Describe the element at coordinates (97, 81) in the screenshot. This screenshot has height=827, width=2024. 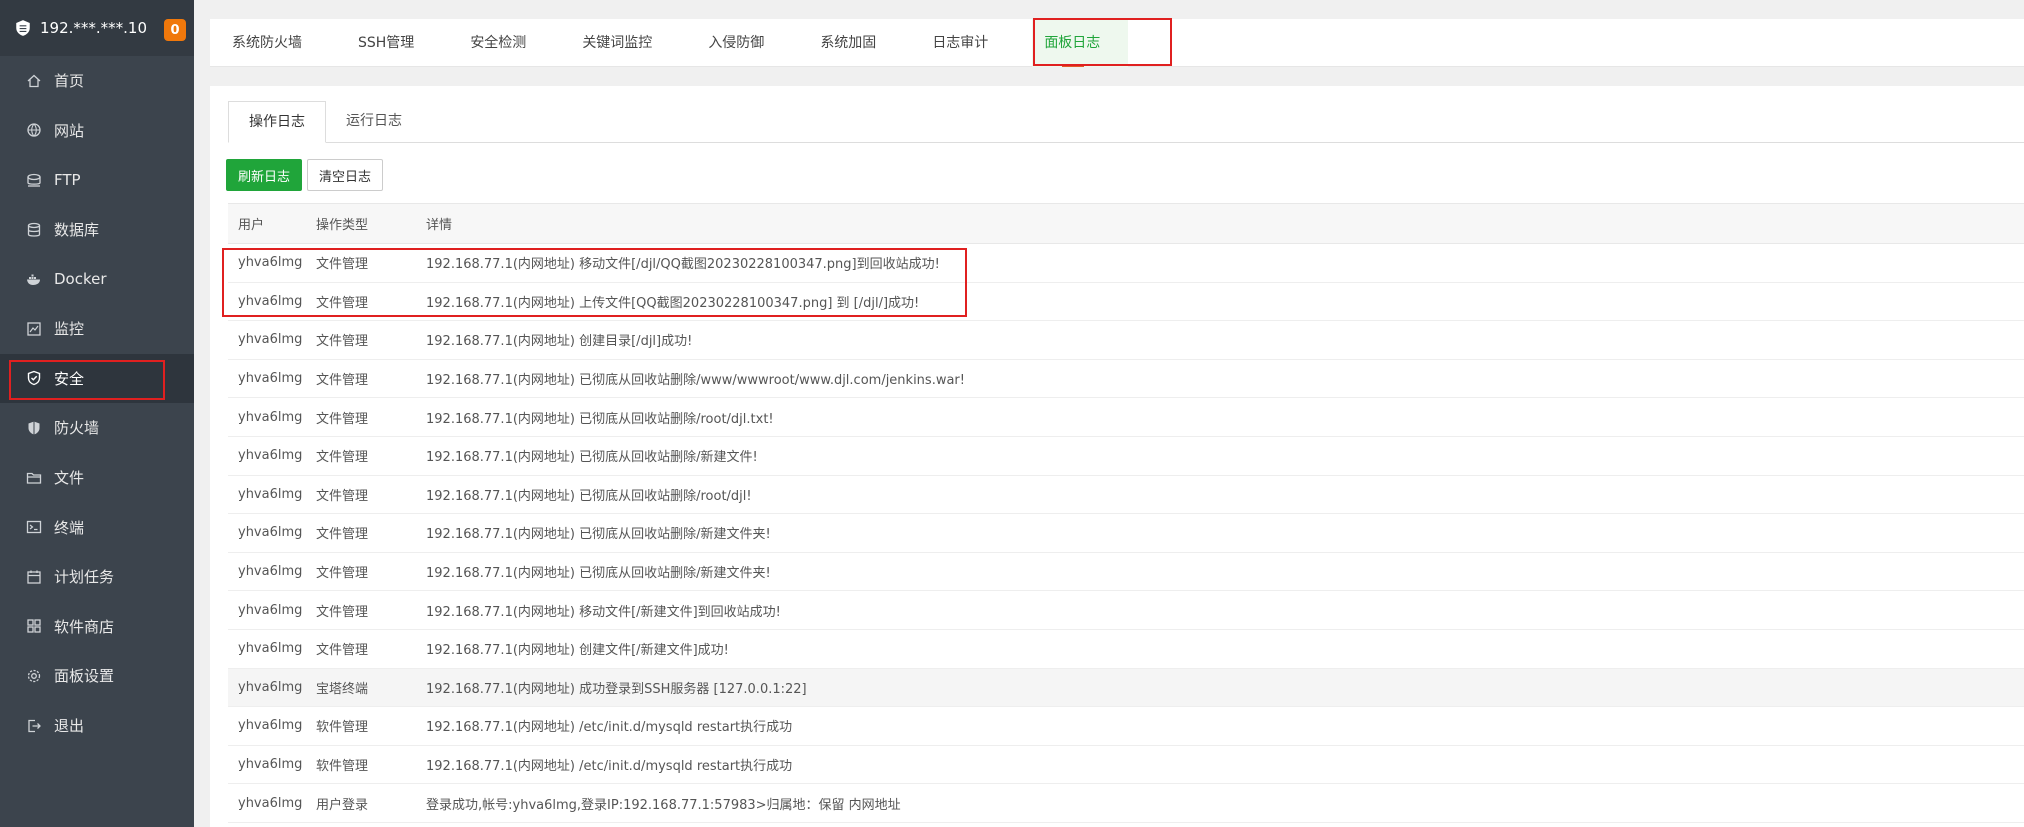
I see `sidebar-item-home: 首页` at that location.